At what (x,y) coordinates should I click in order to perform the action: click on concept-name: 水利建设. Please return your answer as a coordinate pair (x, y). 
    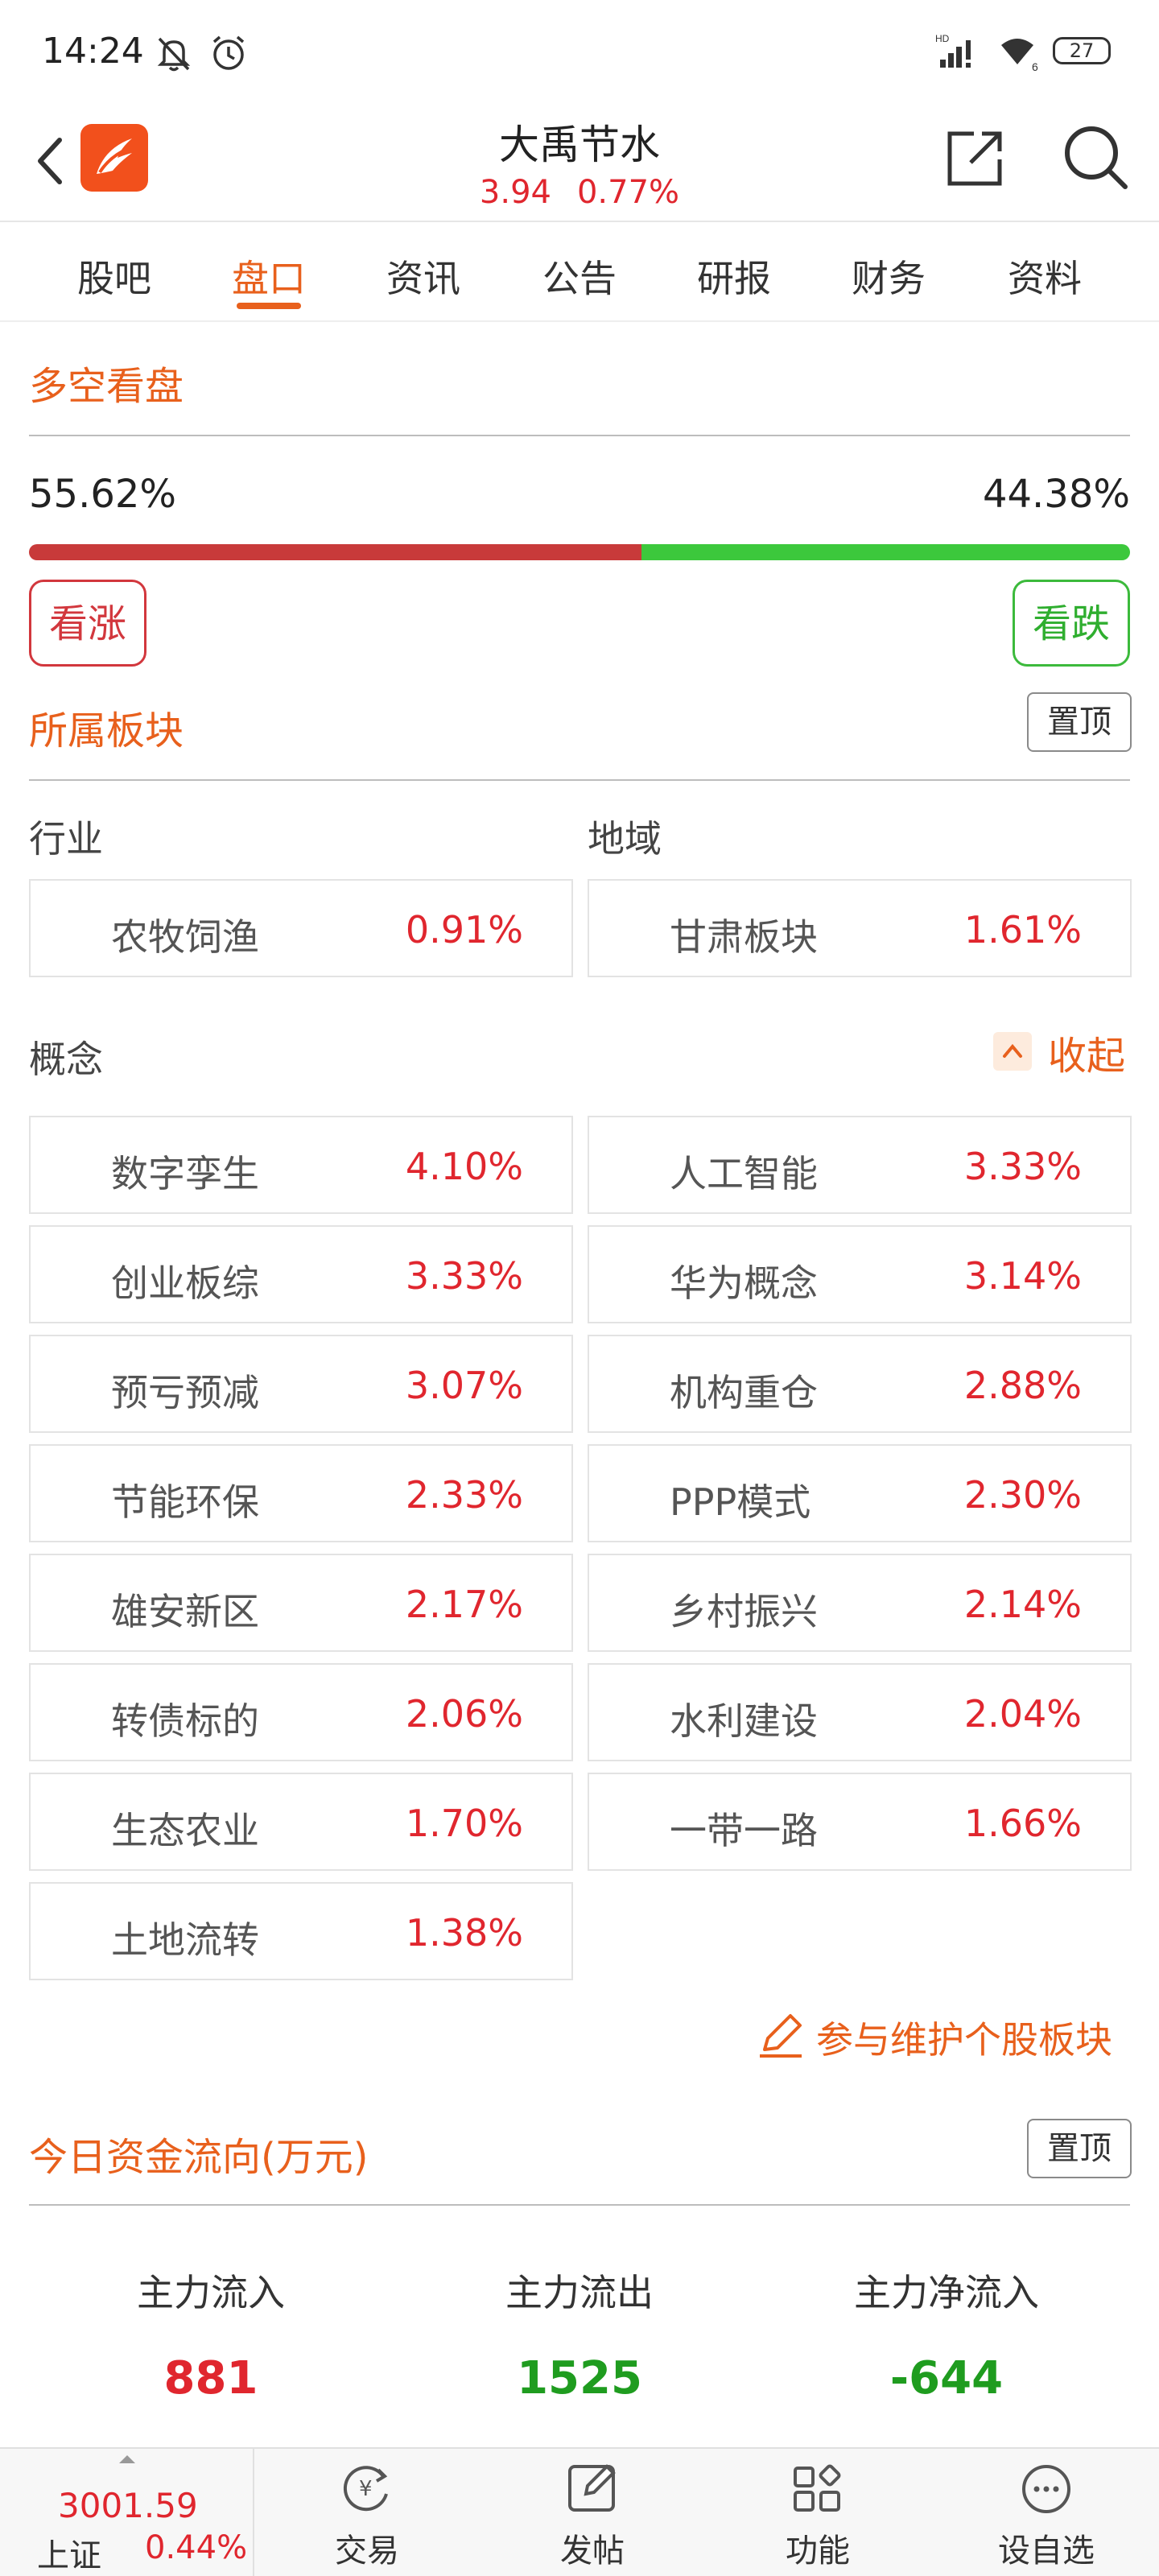
    Looking at the image, I should click on (744, 1721).